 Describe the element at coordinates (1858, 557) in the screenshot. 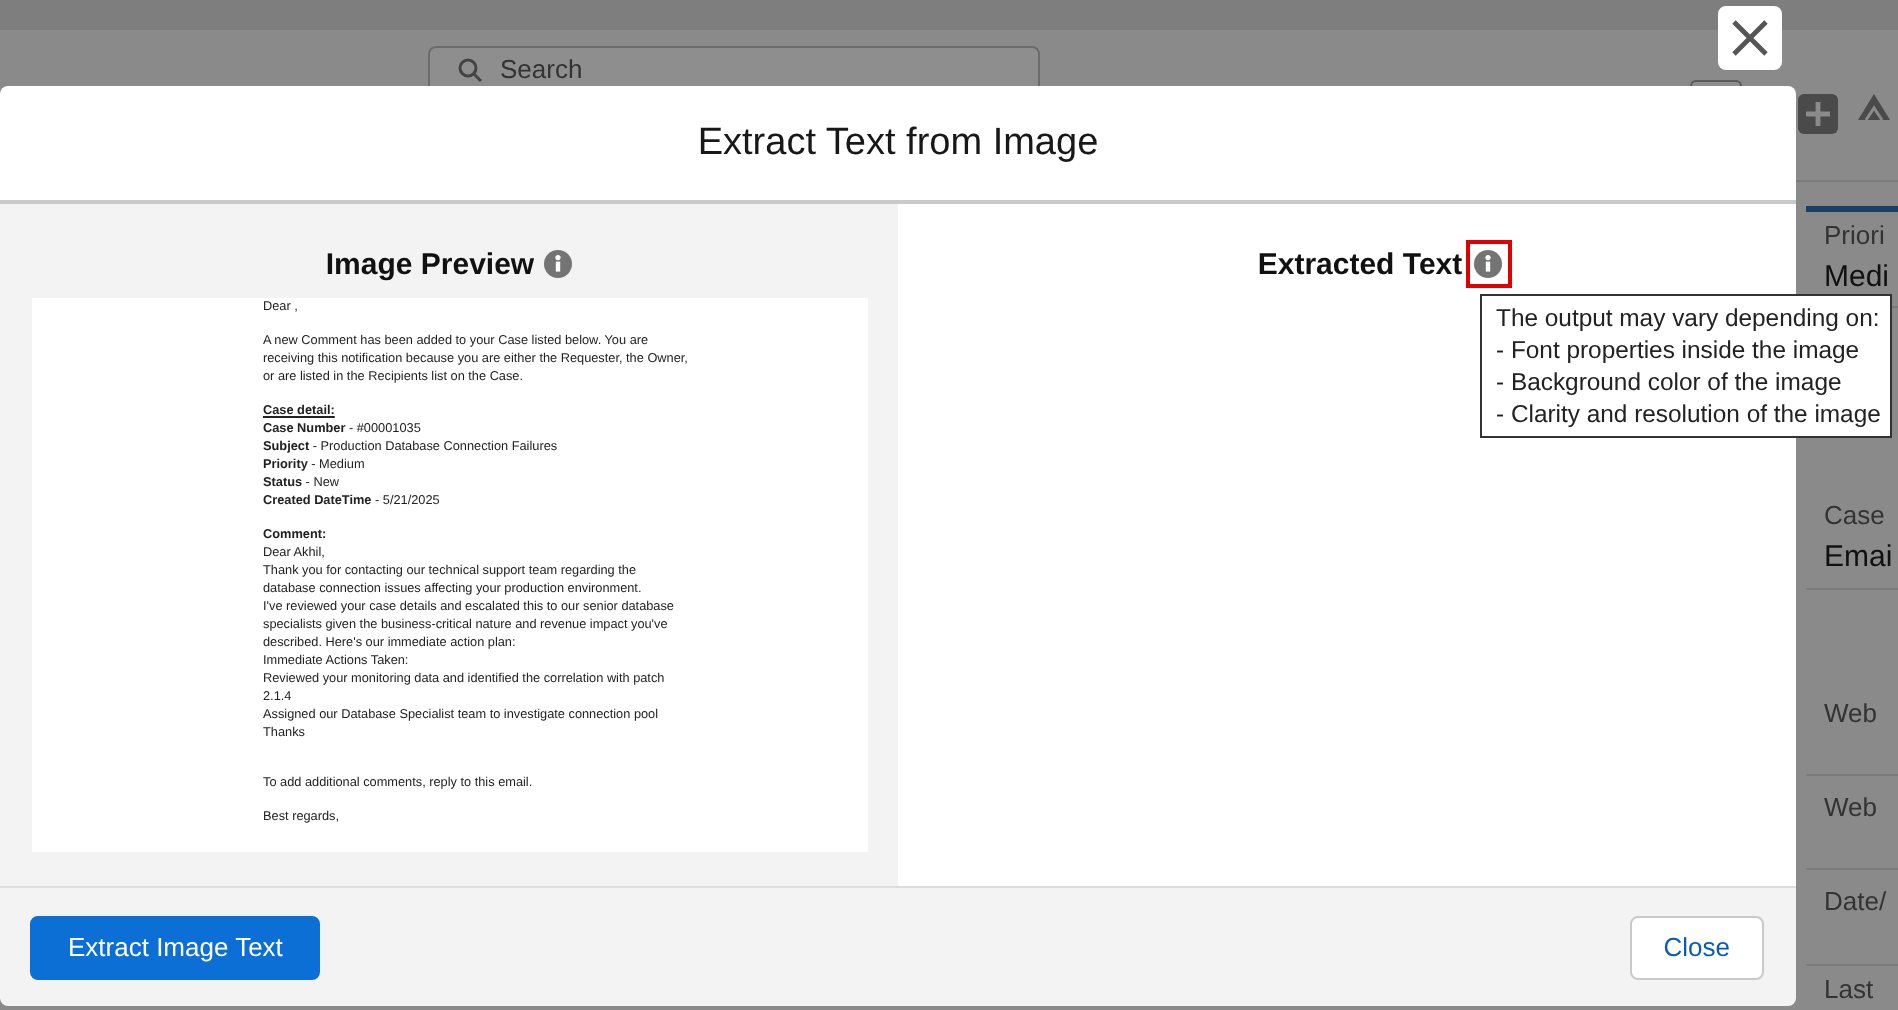

I see `field-value: Emai` at that location.